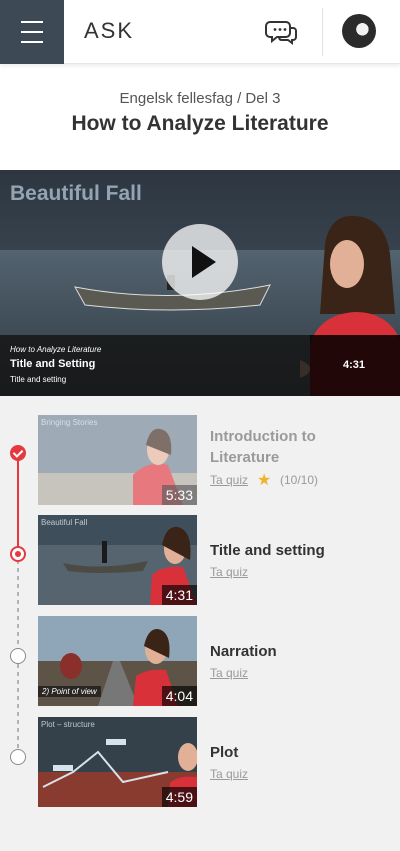 The width and height of the screenshot is (400, 851). I want to click on thumbnail-label: 2) Point of view, so click(69, 691).